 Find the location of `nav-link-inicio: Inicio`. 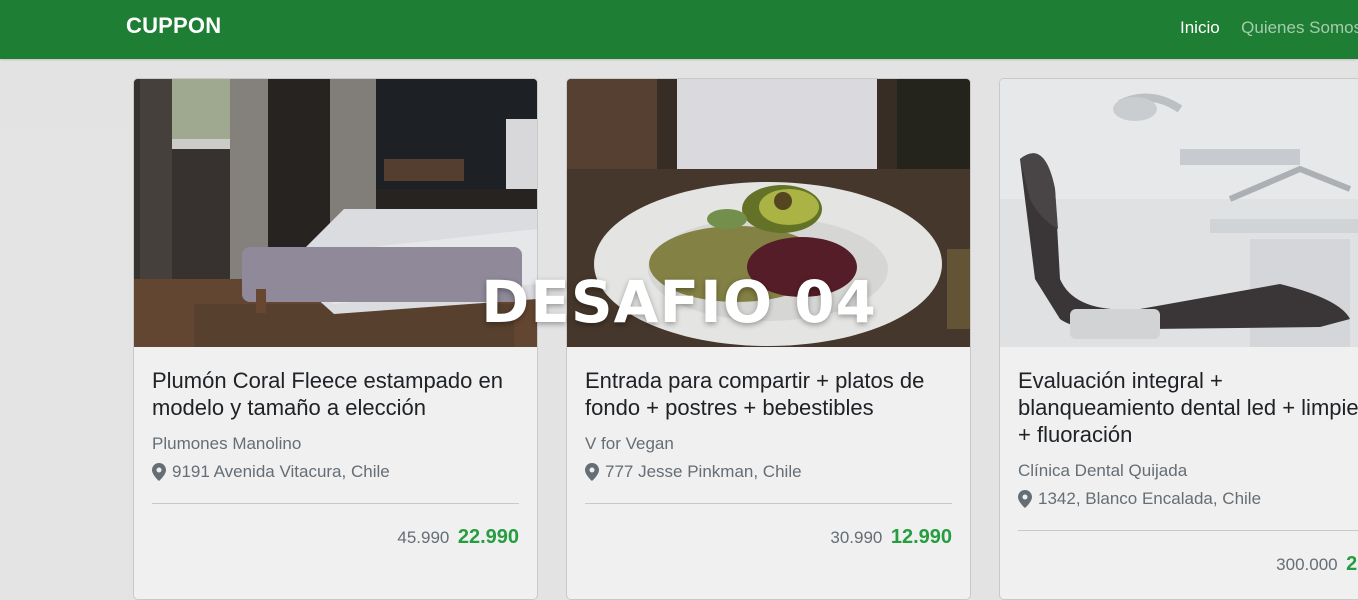

nav-link-inicio: Inicio is located at coordinates (1200, 27).